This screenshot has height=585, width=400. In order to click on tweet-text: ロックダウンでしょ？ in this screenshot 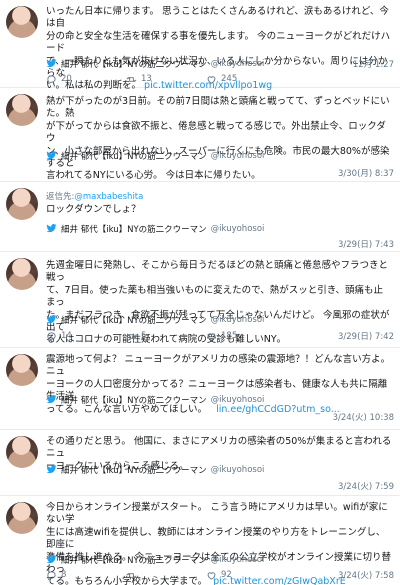, I will do `click(93, 209)`.